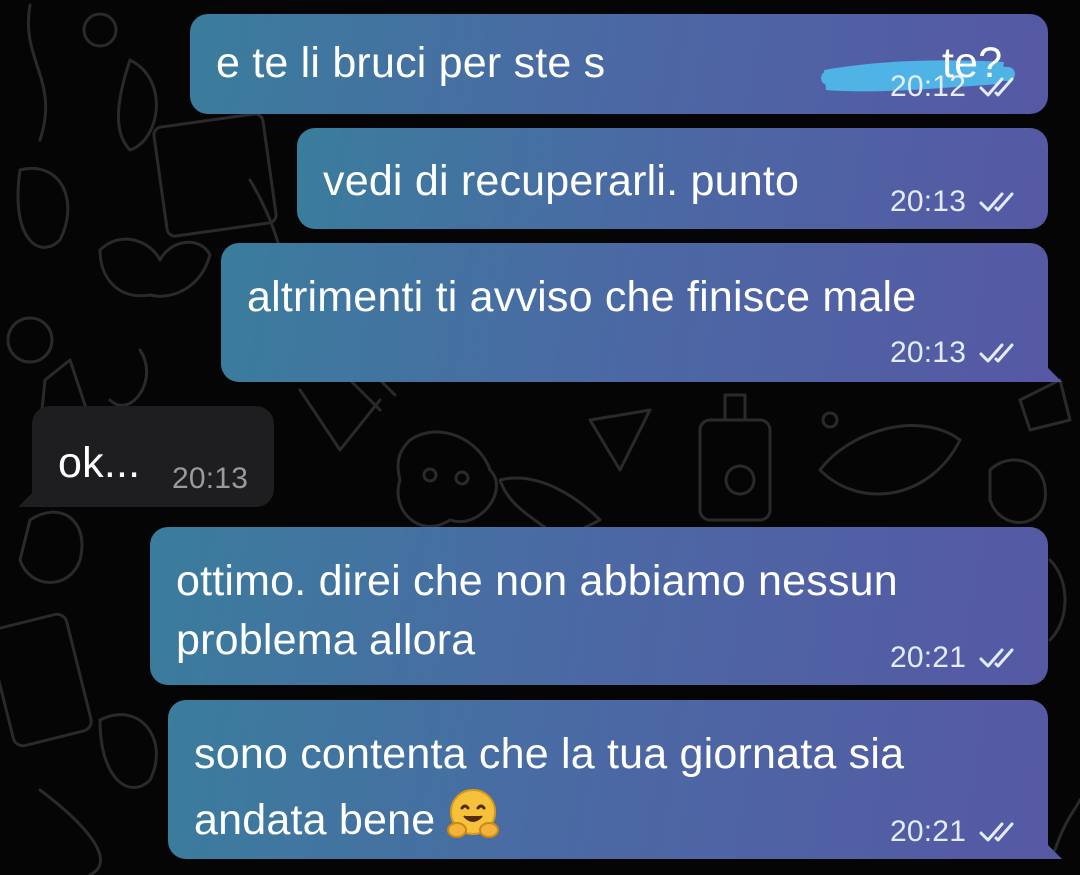  What do you see at coordinates (315, 820) in the screenshot?
I see `message-text: andata bene` at bounding box center [315, 820].